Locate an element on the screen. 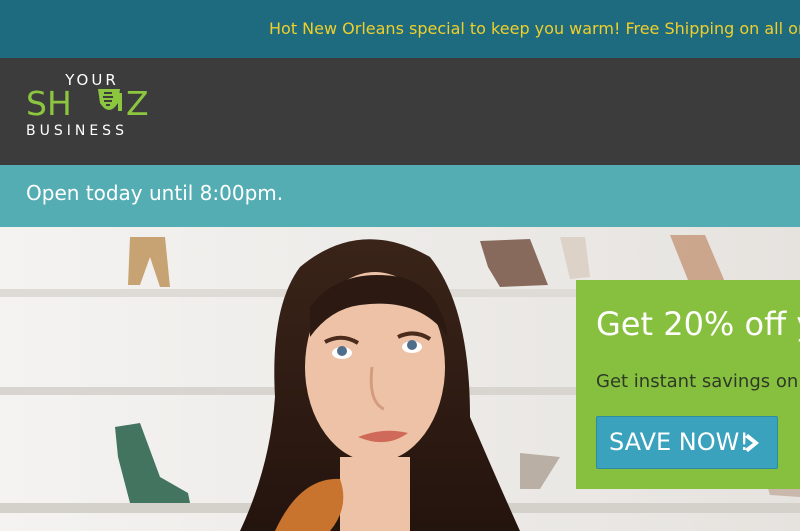 The height and width of the screenshot is (531, 800). logo-shooz-left: SH is located at coordinates (49, 103).